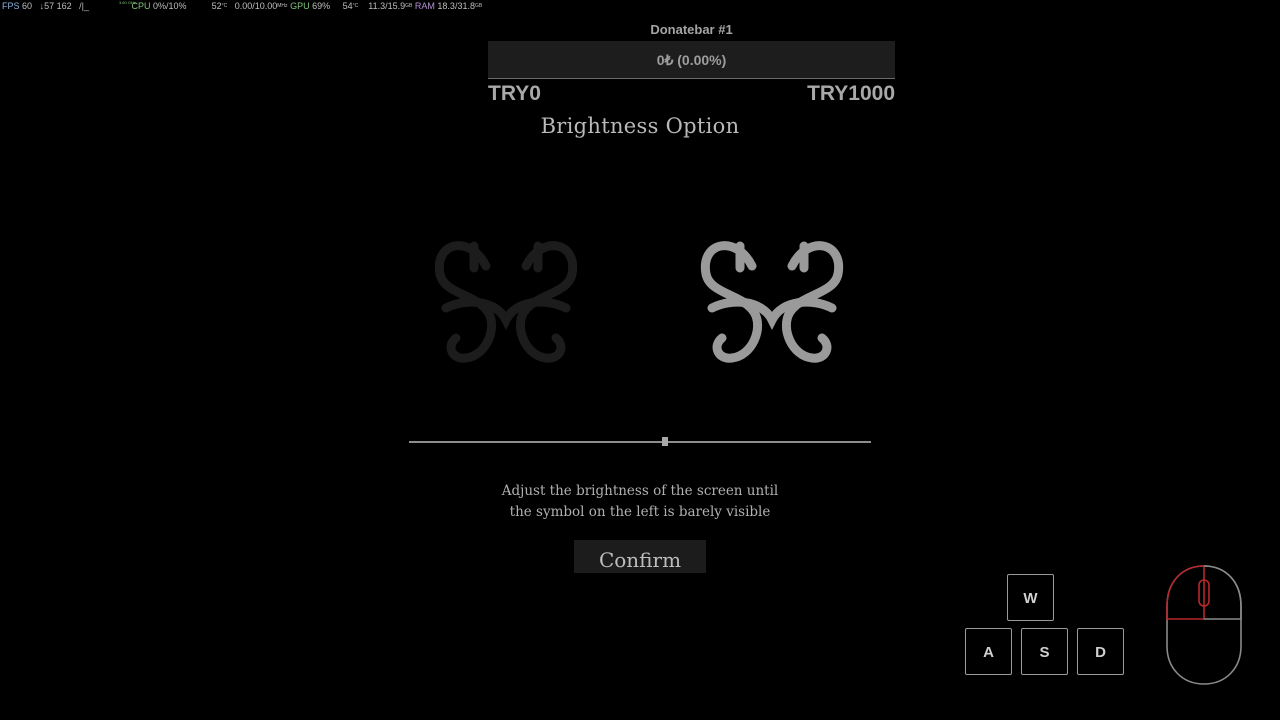 This screenshot has width=1280, height=720. What do you see at coordinates (640, 556) in the screenshot?
I see `confirm-button: Confirm` at bounding box center [640, 556].